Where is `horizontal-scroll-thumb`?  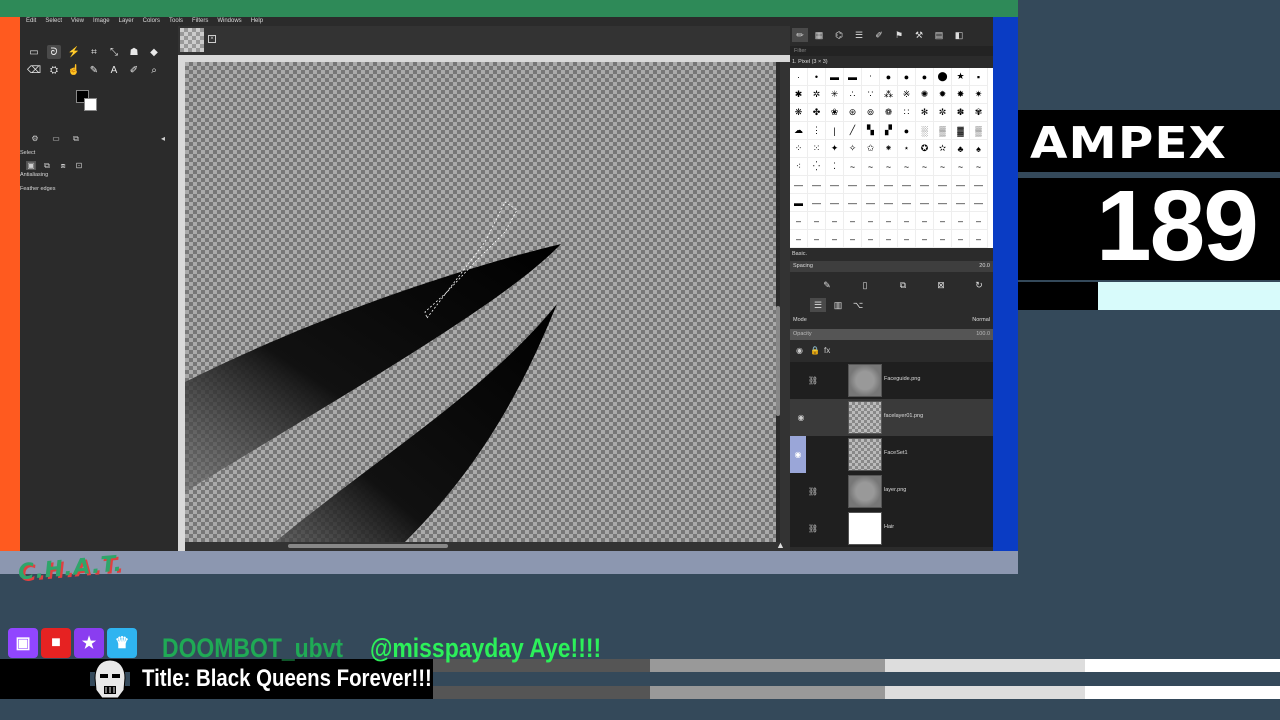 horizontal-scroll-thumb is located at coordinates (368, 546).